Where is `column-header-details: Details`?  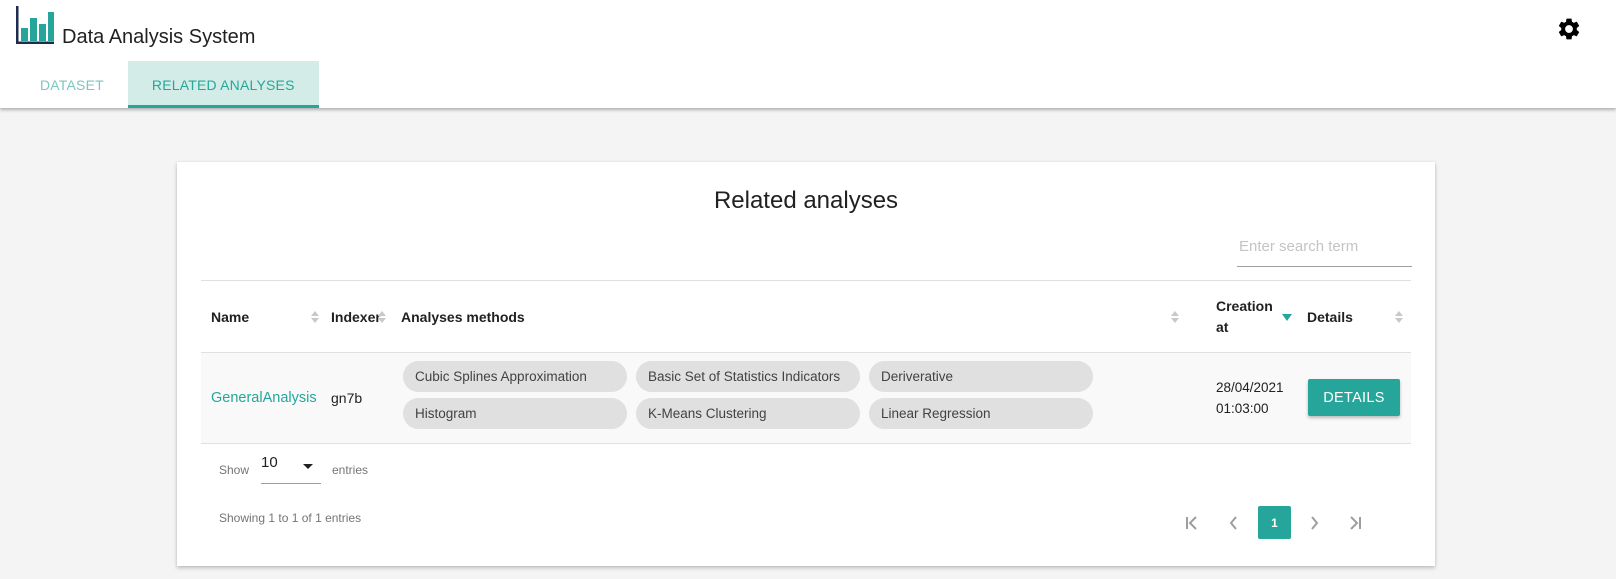 column-header-details: Details is located at coordinates (1357, 317).